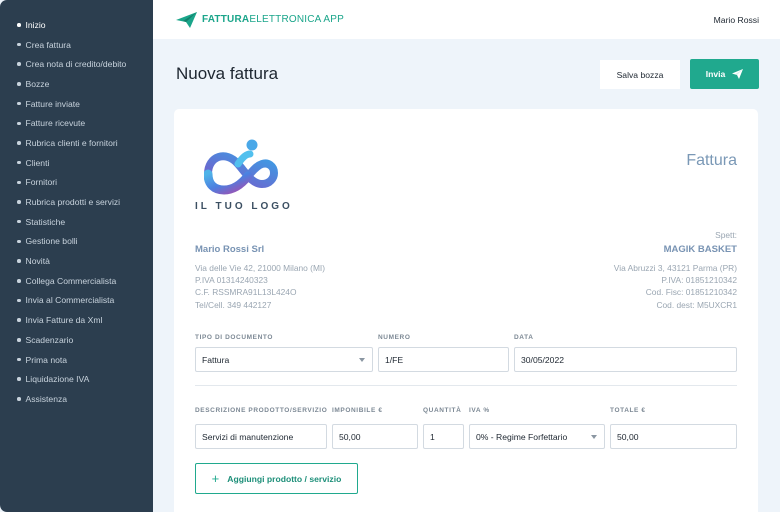  Describe the element at coordinates (51, 241) in the screenshot. I see `sidebar-item-label: Gestione bolli` at that location.